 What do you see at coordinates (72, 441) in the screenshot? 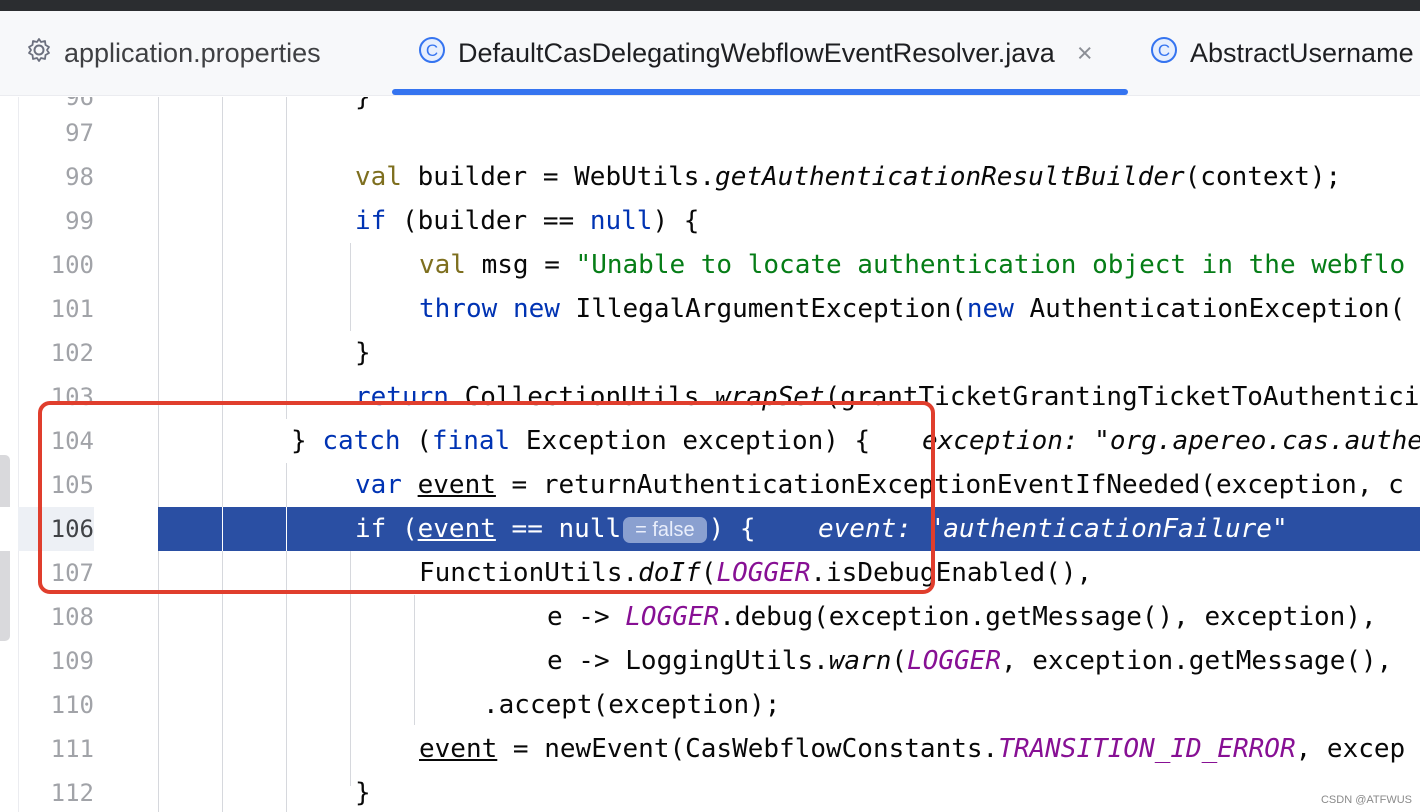
I see `line-number: 104` at bounding box center [72, 441].